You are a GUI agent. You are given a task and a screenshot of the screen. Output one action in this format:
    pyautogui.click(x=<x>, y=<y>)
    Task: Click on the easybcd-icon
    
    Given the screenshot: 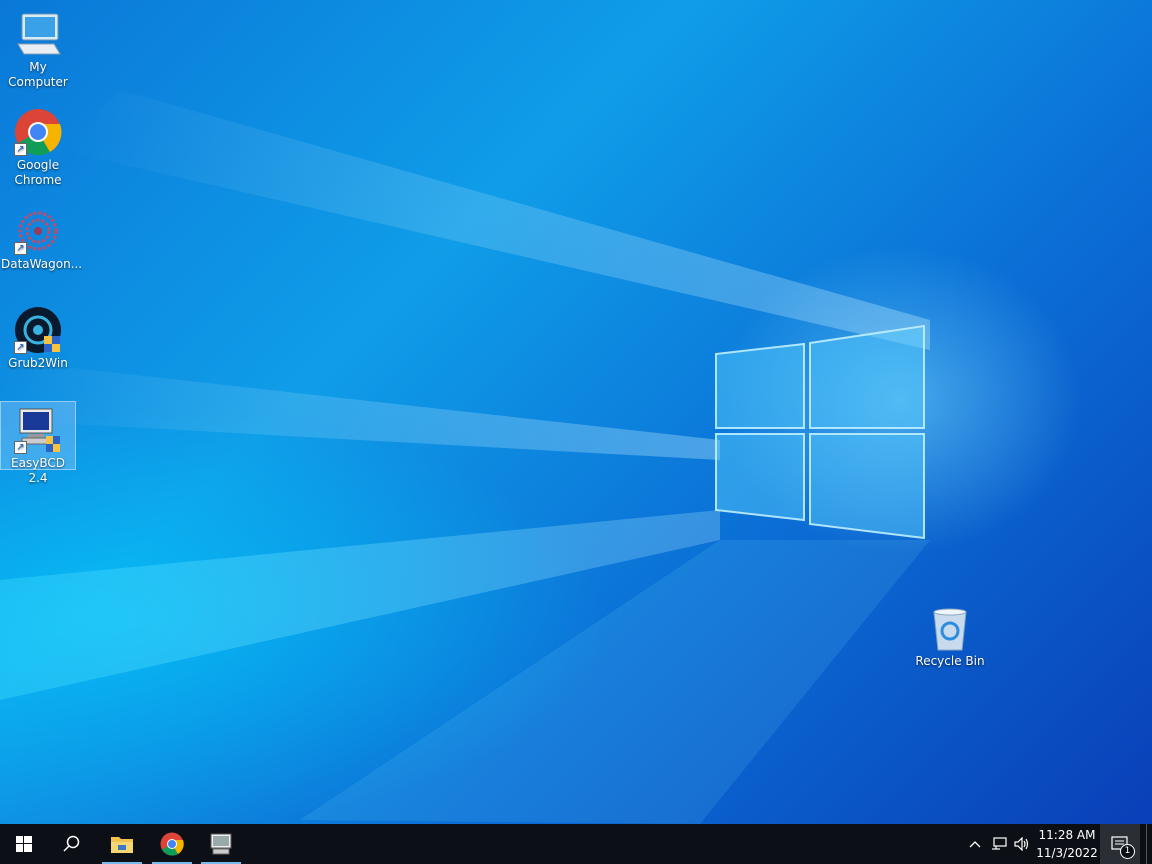 What is the action you would take?
    pyautogui.click(x=221, y=844)
    